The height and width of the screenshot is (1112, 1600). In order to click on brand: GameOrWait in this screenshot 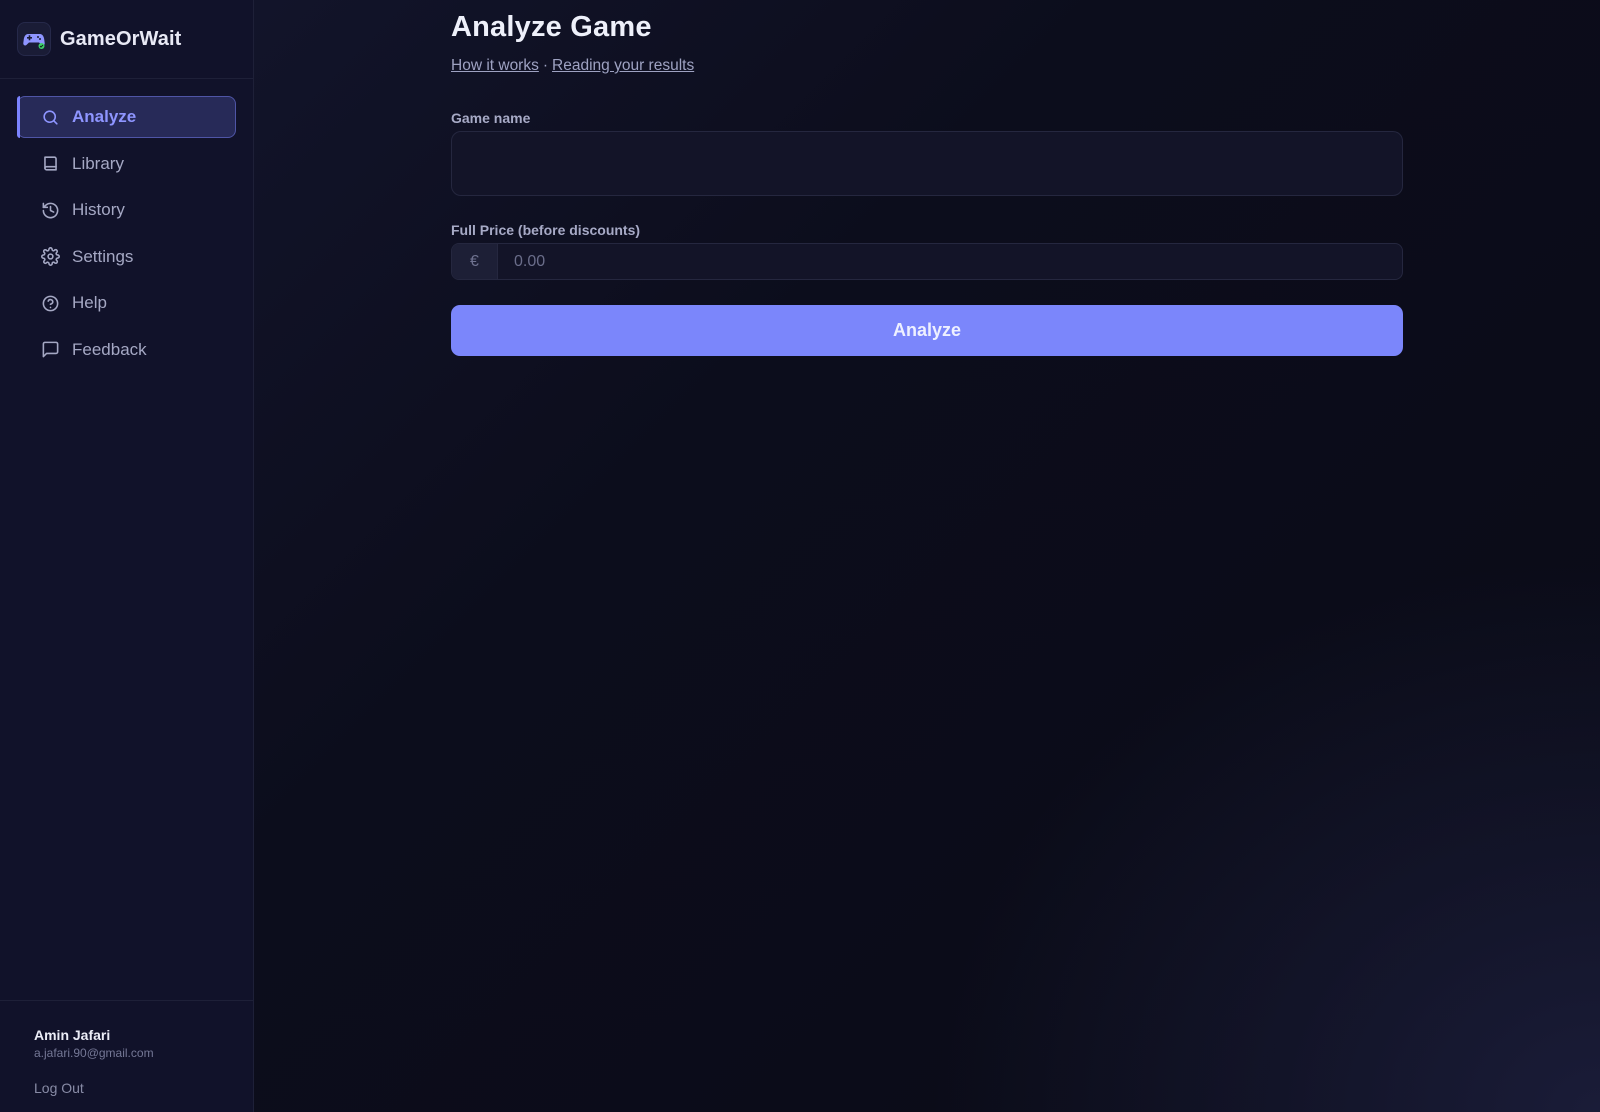, I will do `click(126, 39)`.